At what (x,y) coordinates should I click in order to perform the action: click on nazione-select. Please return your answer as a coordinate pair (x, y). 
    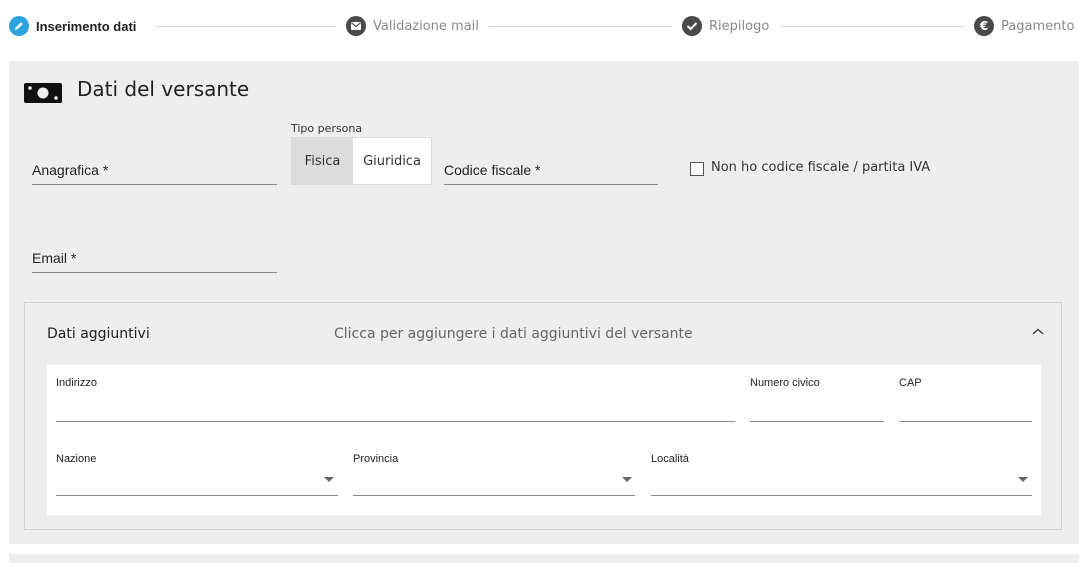
    Looking at the image, I should click on (197, 495).